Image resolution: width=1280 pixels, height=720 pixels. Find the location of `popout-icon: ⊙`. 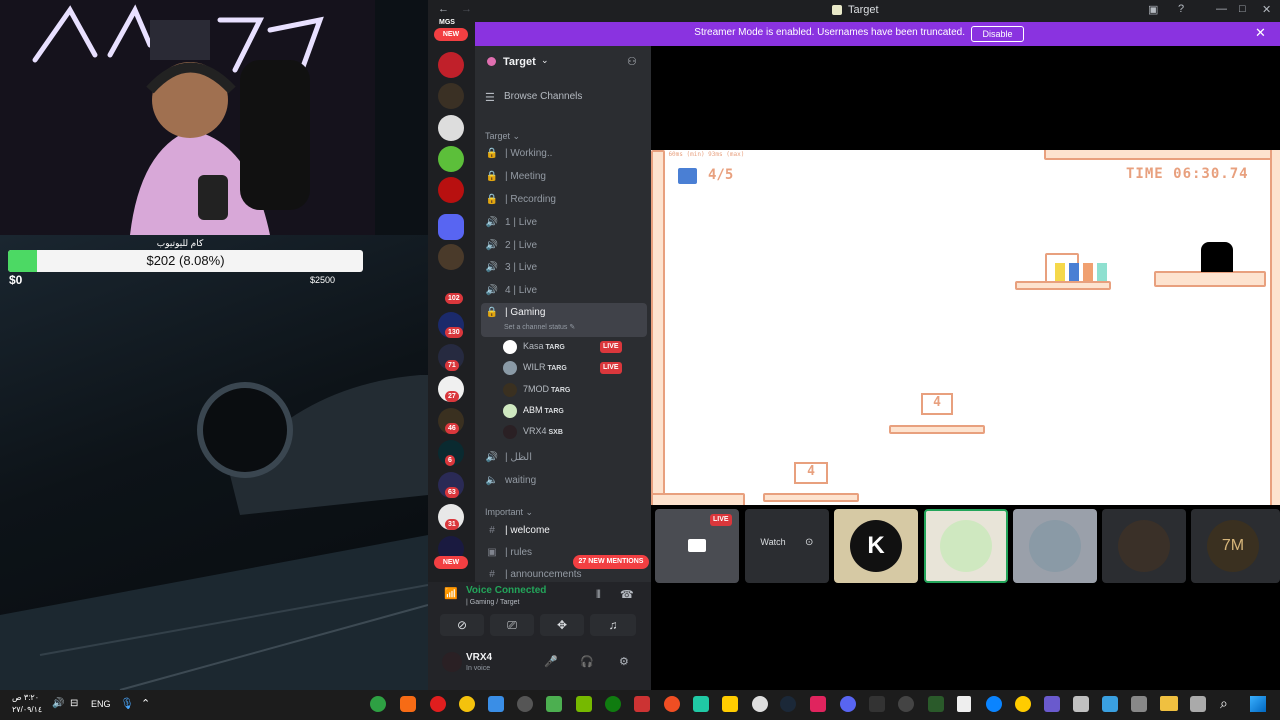

popout-icon: ⊙ is located at coordinates (809, 542).